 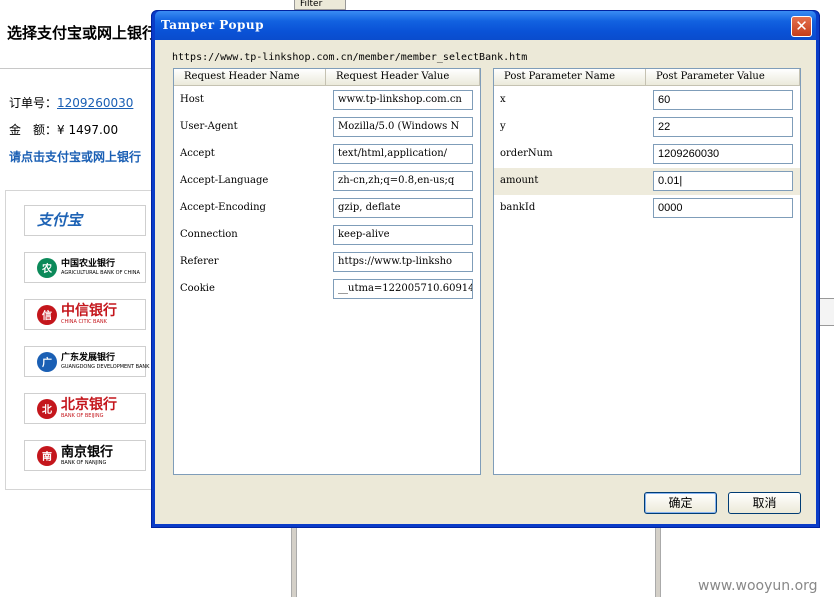 What do you see at coordinates (503, 99) in the screenshot?
I see `row-name: x` at bounding box center [503, 99].